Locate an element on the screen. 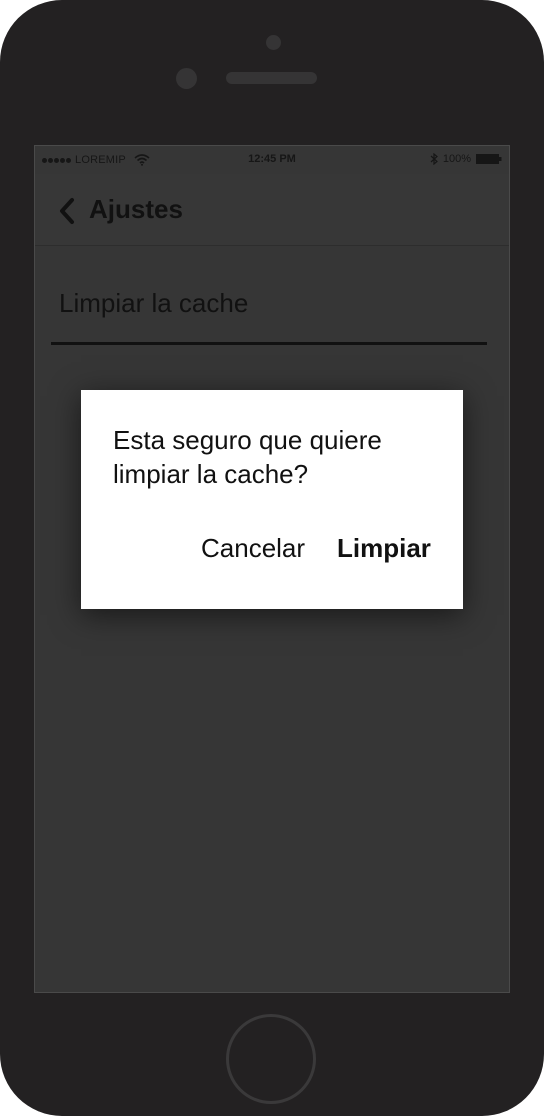 This screenshot has width=544, height=1116. settings-item-label: Limpiar la cache is located at coordinates (154, 303).